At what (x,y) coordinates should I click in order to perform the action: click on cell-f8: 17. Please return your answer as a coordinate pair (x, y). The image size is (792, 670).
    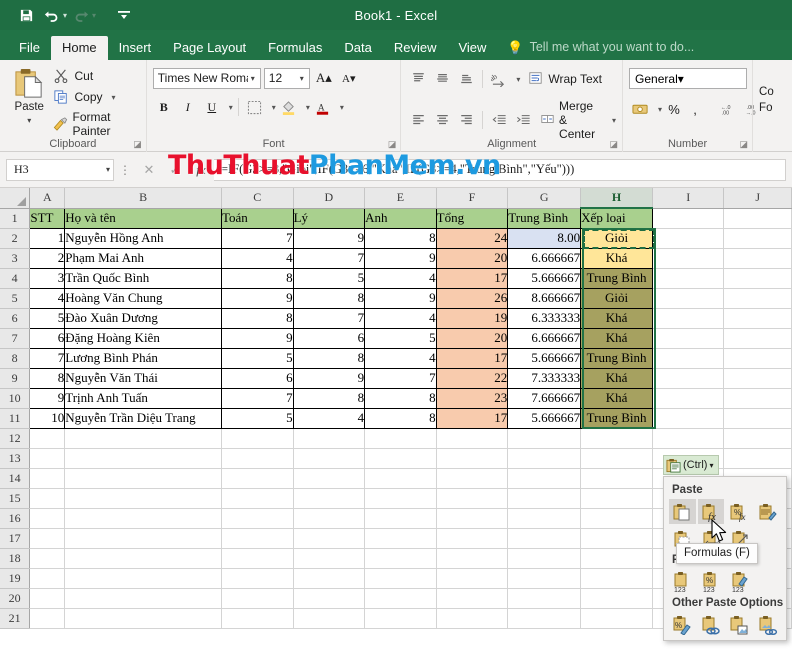
    Looking at the image, I should click on (472, 358).